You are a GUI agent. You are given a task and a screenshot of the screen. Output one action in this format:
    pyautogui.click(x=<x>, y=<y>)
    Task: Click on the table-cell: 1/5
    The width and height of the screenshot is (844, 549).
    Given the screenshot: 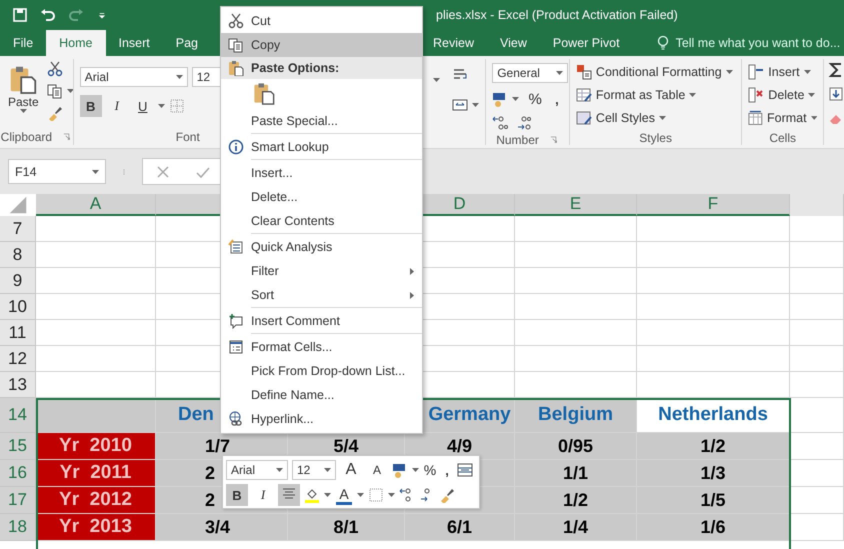 What is the action you would take?
    pyautogui.click(x=713, y=500)
    